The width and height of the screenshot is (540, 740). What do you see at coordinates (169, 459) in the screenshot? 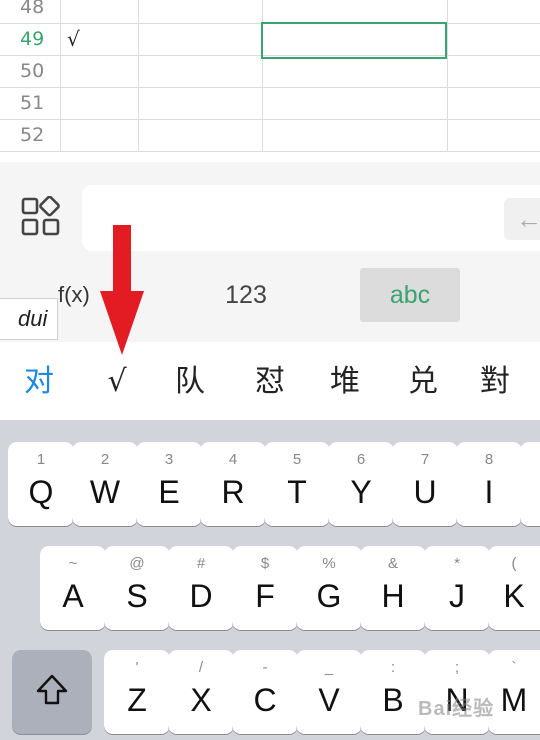
I see `key-hint: 3` at bounding box center [169, 459].